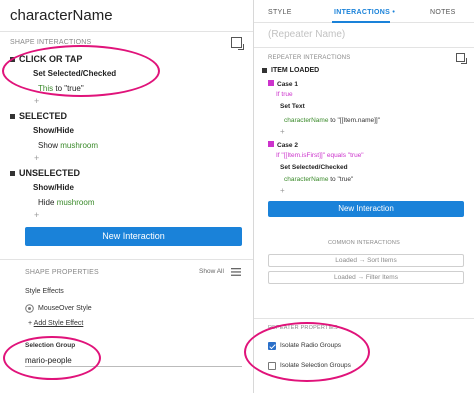 This screenshot has width=474, height=393. Describe the element at coordinates (292, 106) in the screenshot. I see `action-set-text: Set Text` at that location.